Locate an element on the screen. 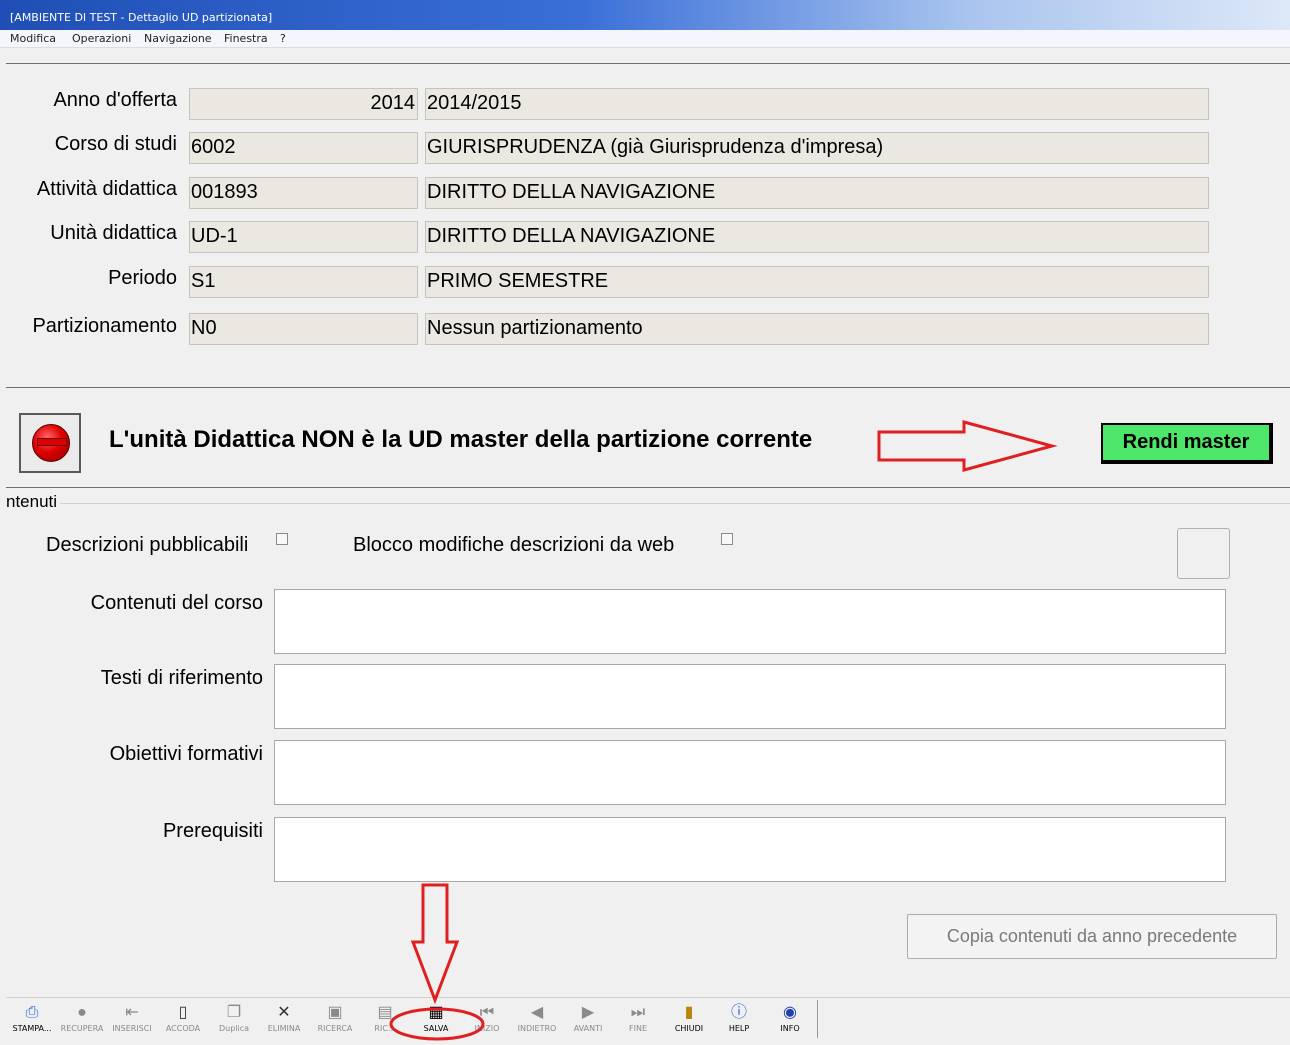 This screenshot has height=1045, width=1290. inizio-button: ⏮ INIZIO is located at coordinates (487, 1020).